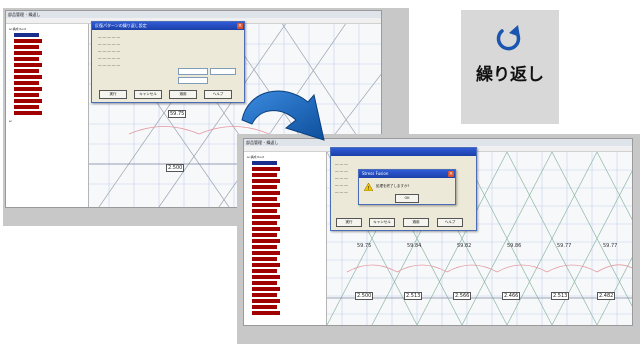 This screenshot has width=640, height=346. I want to click on left-tree-panel: ⊟ 構成 Root ⊟, so click(47, 115).